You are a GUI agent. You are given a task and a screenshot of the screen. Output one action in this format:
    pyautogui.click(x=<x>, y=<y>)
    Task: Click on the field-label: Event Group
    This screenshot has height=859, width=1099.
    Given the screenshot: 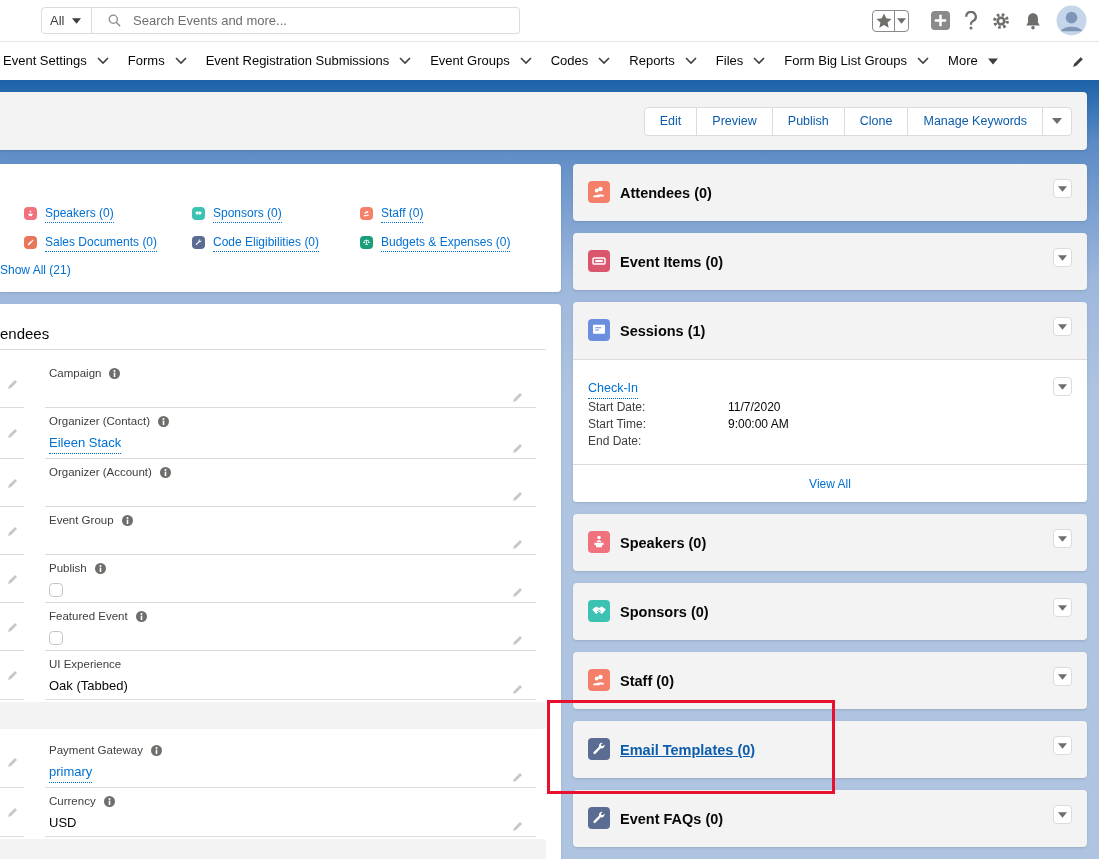 What is the action you would take?
    pyautogui.click(x=81, y=521)
    